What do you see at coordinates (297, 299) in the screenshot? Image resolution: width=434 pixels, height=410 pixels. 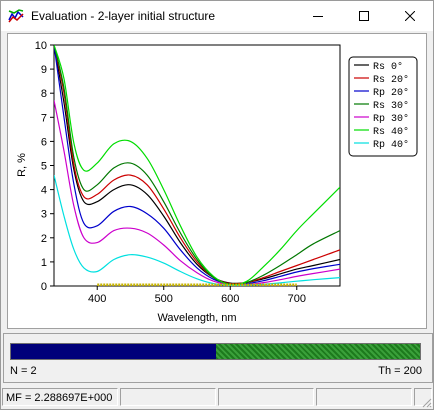 I see `x-tick-label: 700` at bounding box center [297, 299].